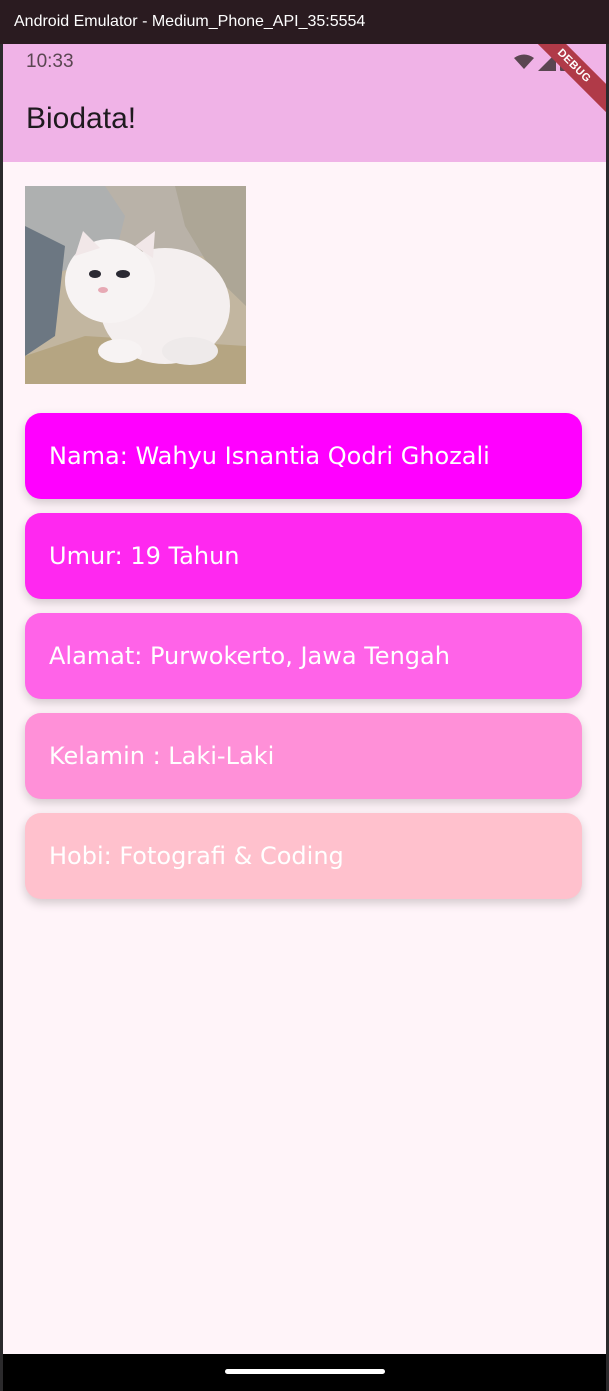 The width and height of the screenshot is (609, 1391). I want to click on card-nama: Nama: Wahyu Isnantia Qodri Ghozali, so click(303, 456).